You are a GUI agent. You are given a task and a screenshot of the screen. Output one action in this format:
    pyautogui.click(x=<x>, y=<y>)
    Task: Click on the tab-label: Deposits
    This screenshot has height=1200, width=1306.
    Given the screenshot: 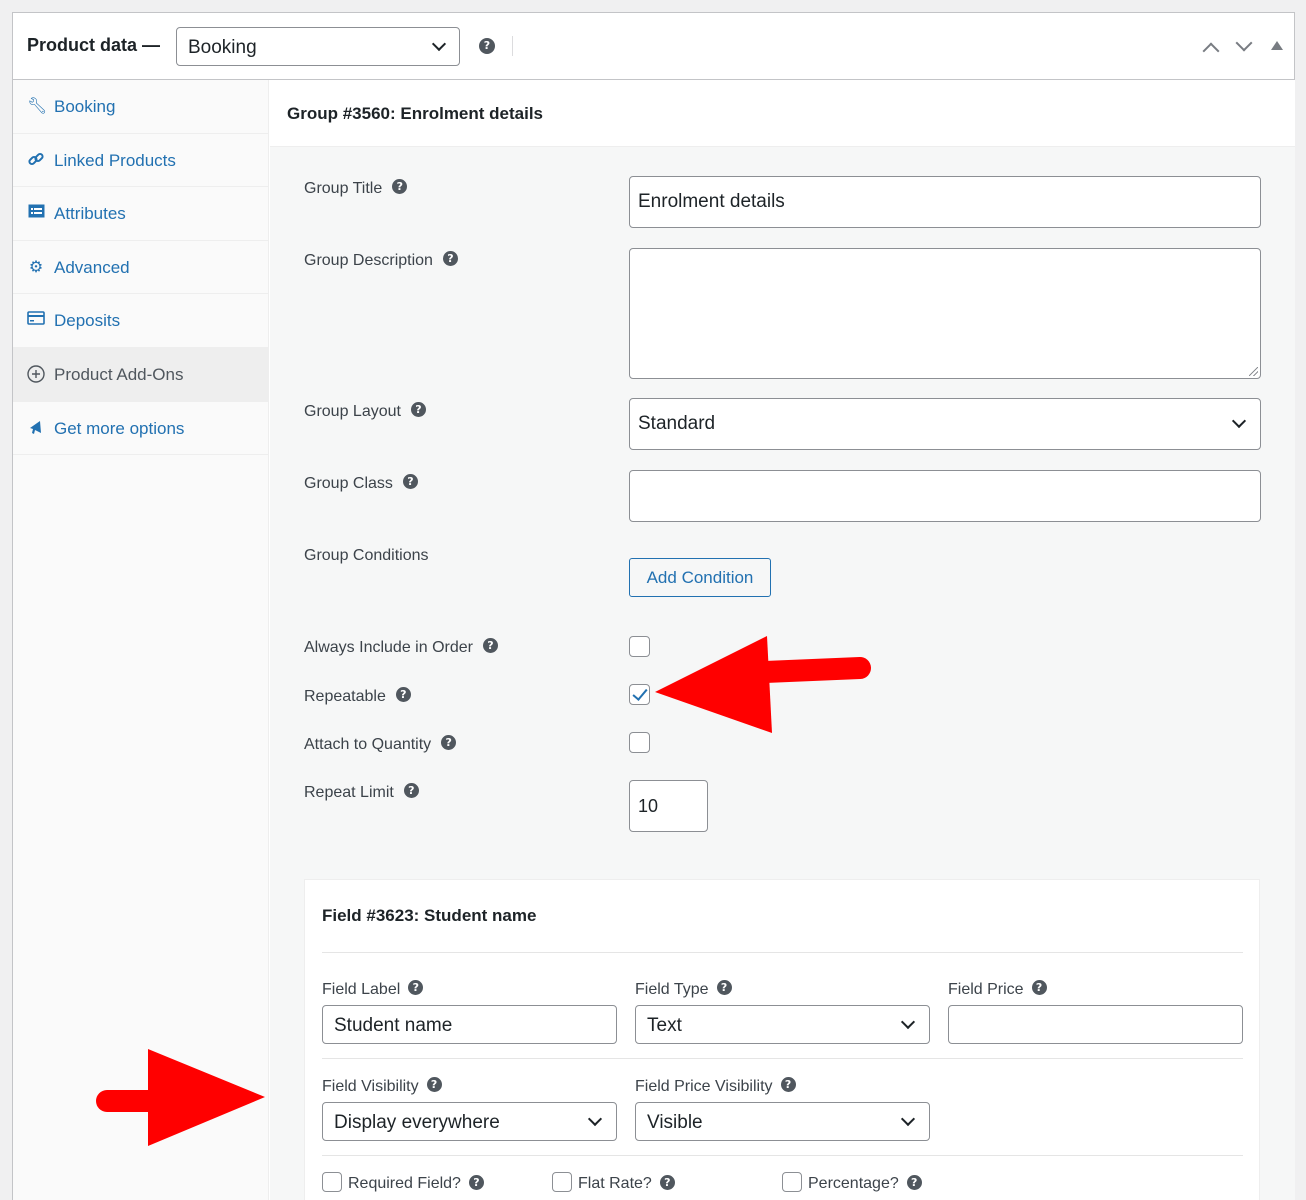 What is the action you would take?
    pyautogui.click(x=87, y=321)
    